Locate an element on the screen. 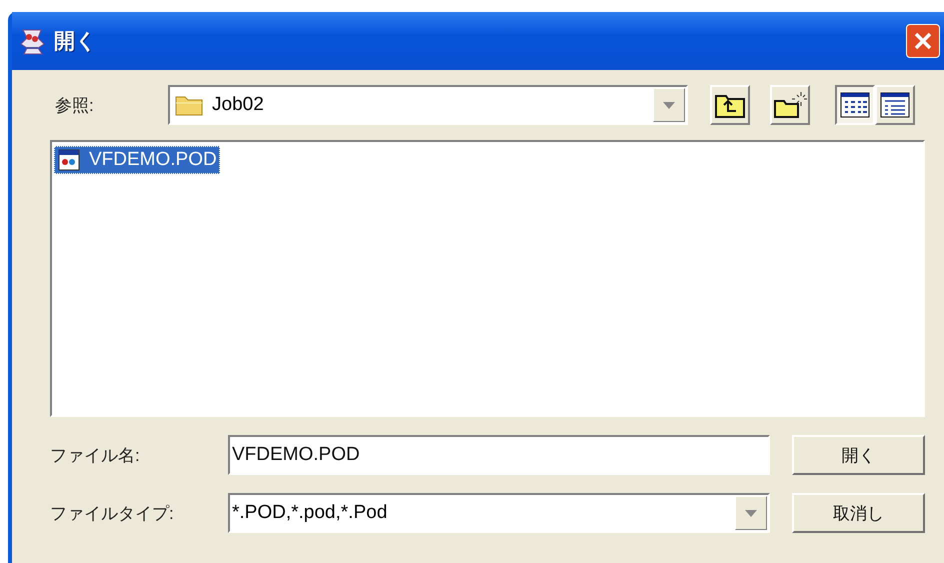 This screenshot has height=563, width=944. details-view-button is located at coordinates (895, 105).